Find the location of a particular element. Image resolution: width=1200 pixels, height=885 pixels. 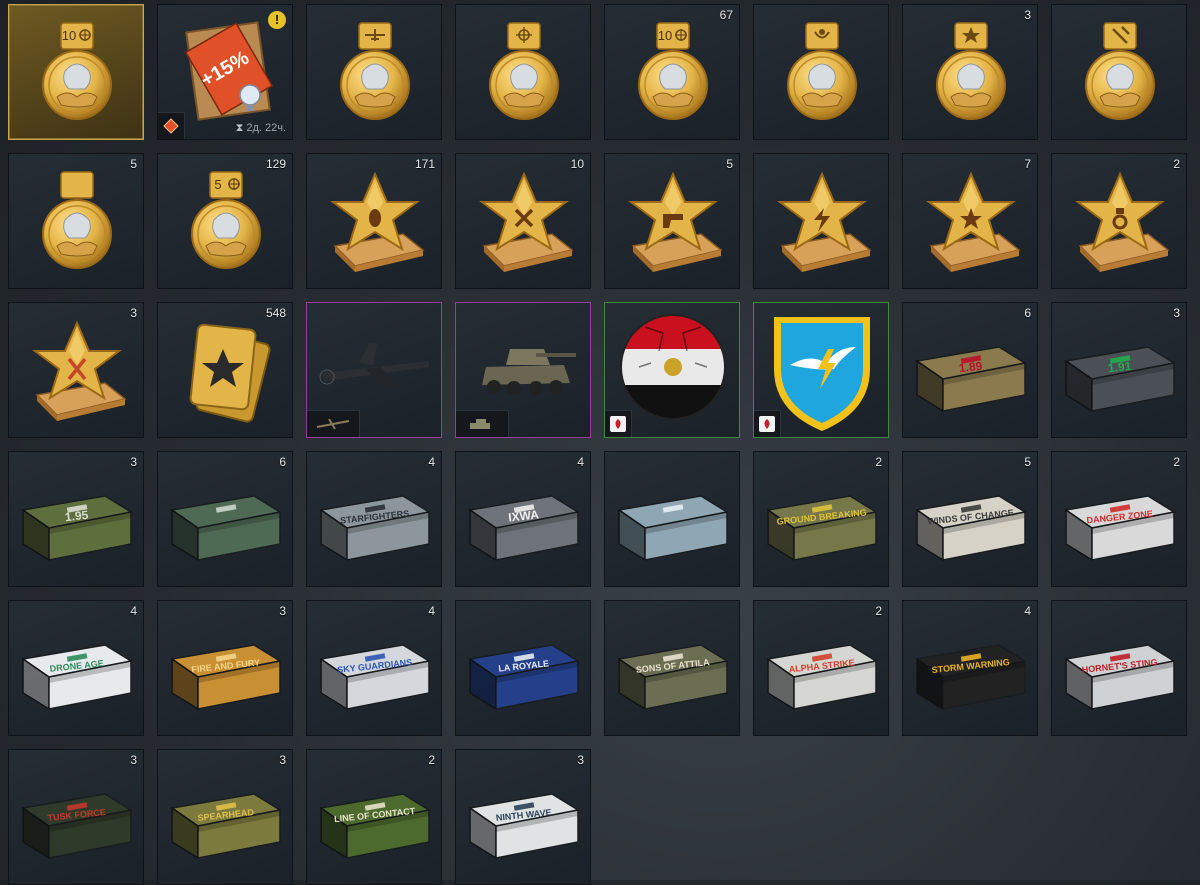

inventory-slot-star: 3 is located at coordinates (76, 370).